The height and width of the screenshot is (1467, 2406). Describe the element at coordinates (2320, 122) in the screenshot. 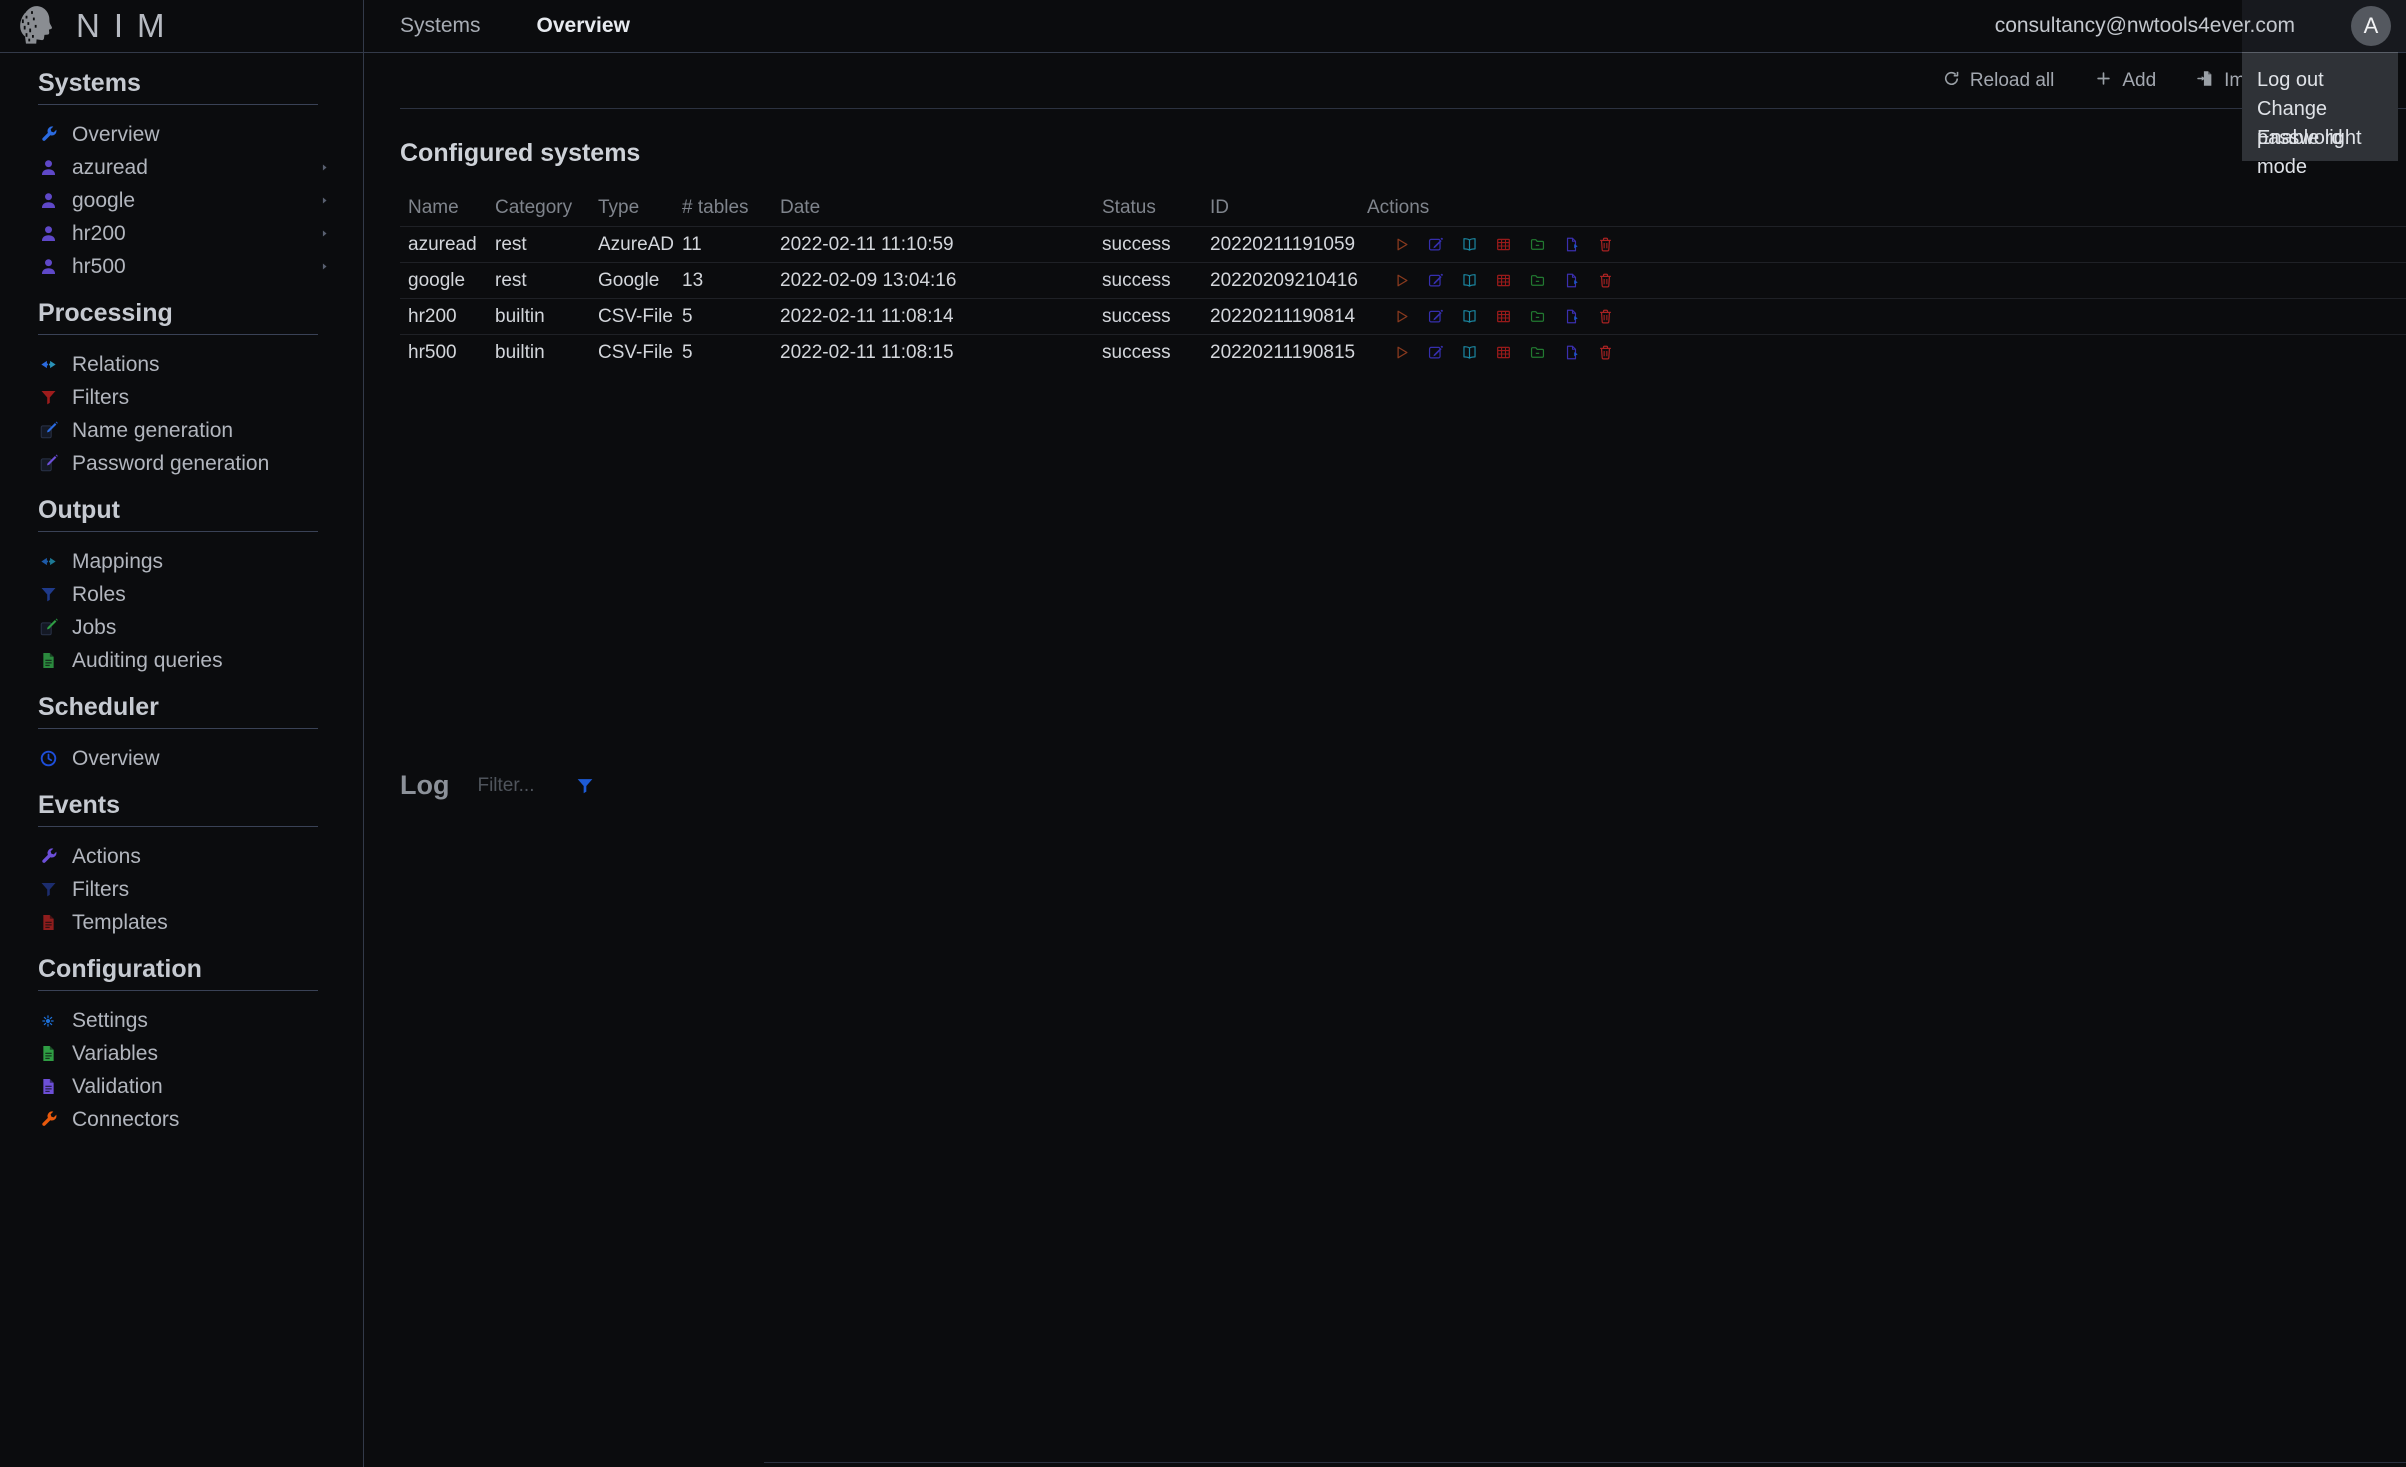

I see `menu-item-change-password: Change password` at that location.